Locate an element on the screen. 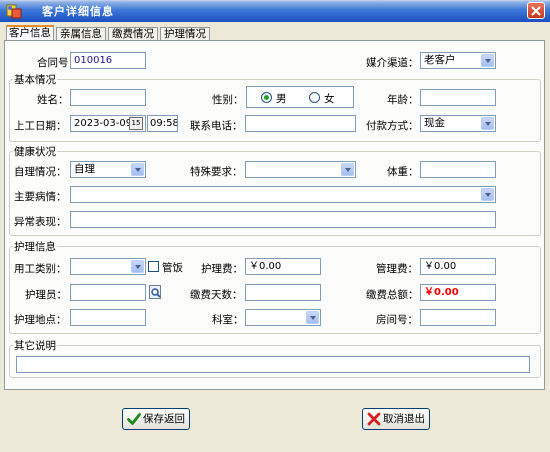  tab-nursing: 护理情况 is located at coordinates (185, 34).